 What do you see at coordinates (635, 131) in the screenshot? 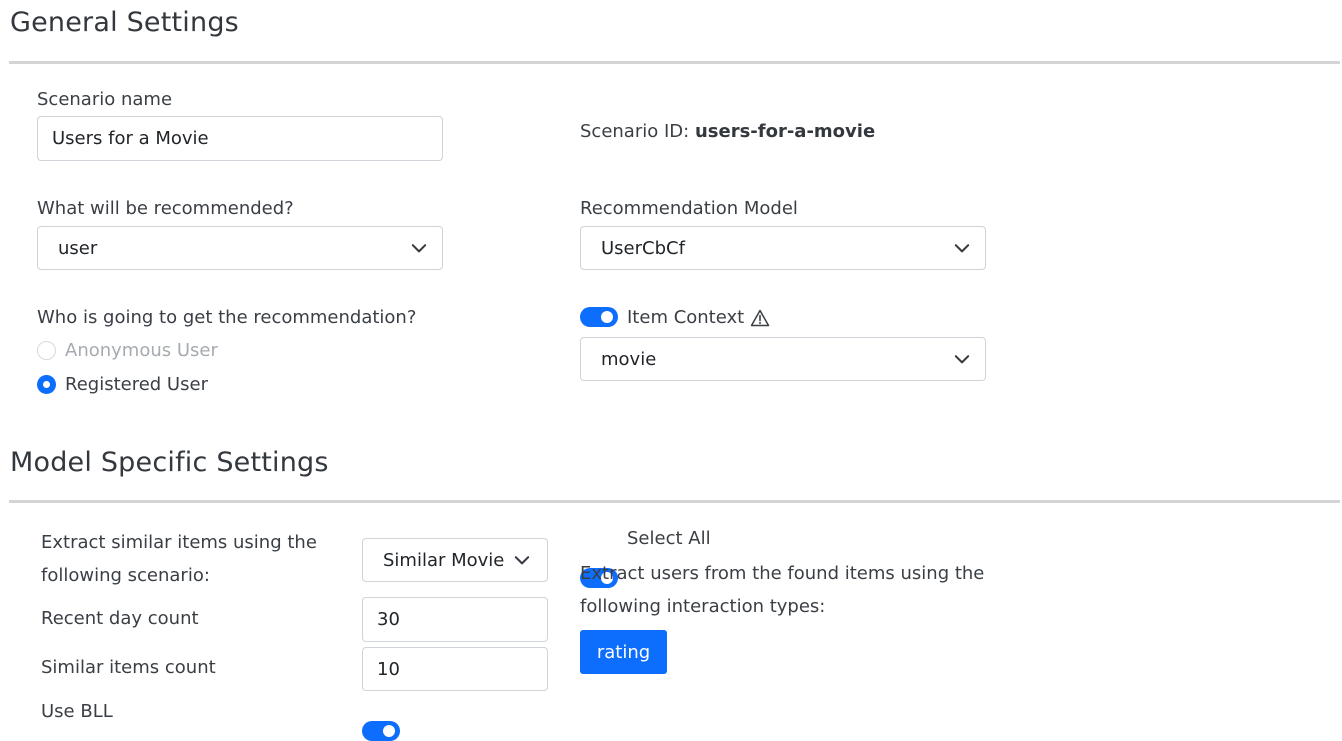
I see `scenario-id-label: Scenario ID:` at bounding box center [635, 131].